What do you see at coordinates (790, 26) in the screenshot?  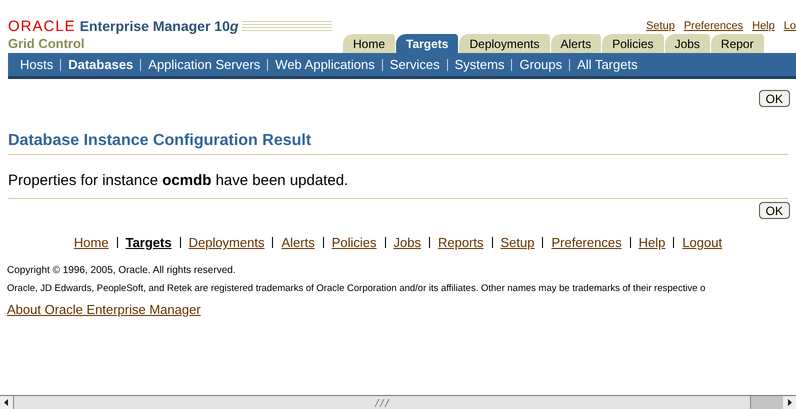 I see `global-link: Lo` at bounding box center [790, 26].